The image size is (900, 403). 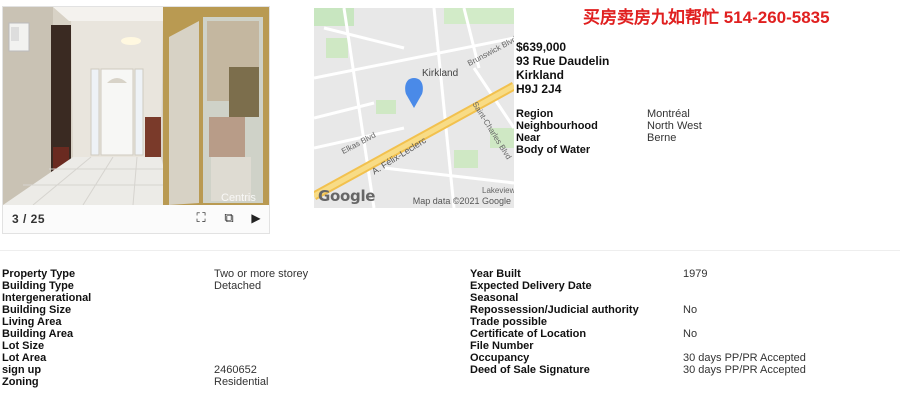 What do you see at coordinates (37, 310) in the screenshot?
I see `detail-label: Building Size` at bounding box center [37, 310].